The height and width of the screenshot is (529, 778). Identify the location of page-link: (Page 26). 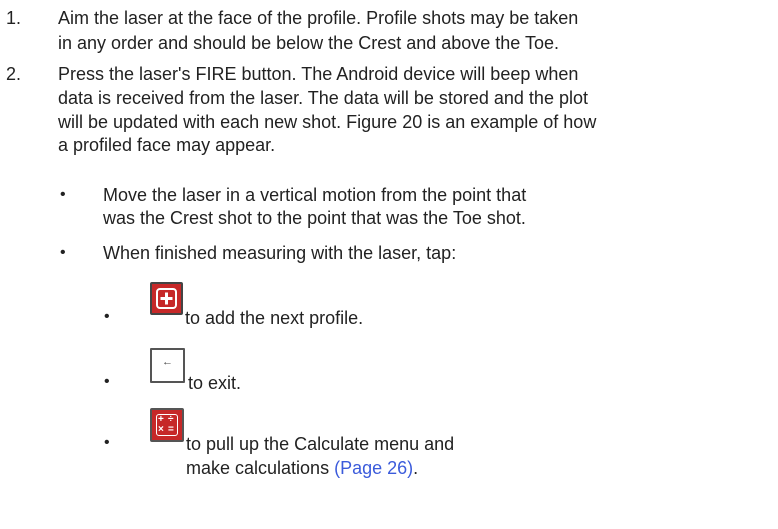
(373, 468).